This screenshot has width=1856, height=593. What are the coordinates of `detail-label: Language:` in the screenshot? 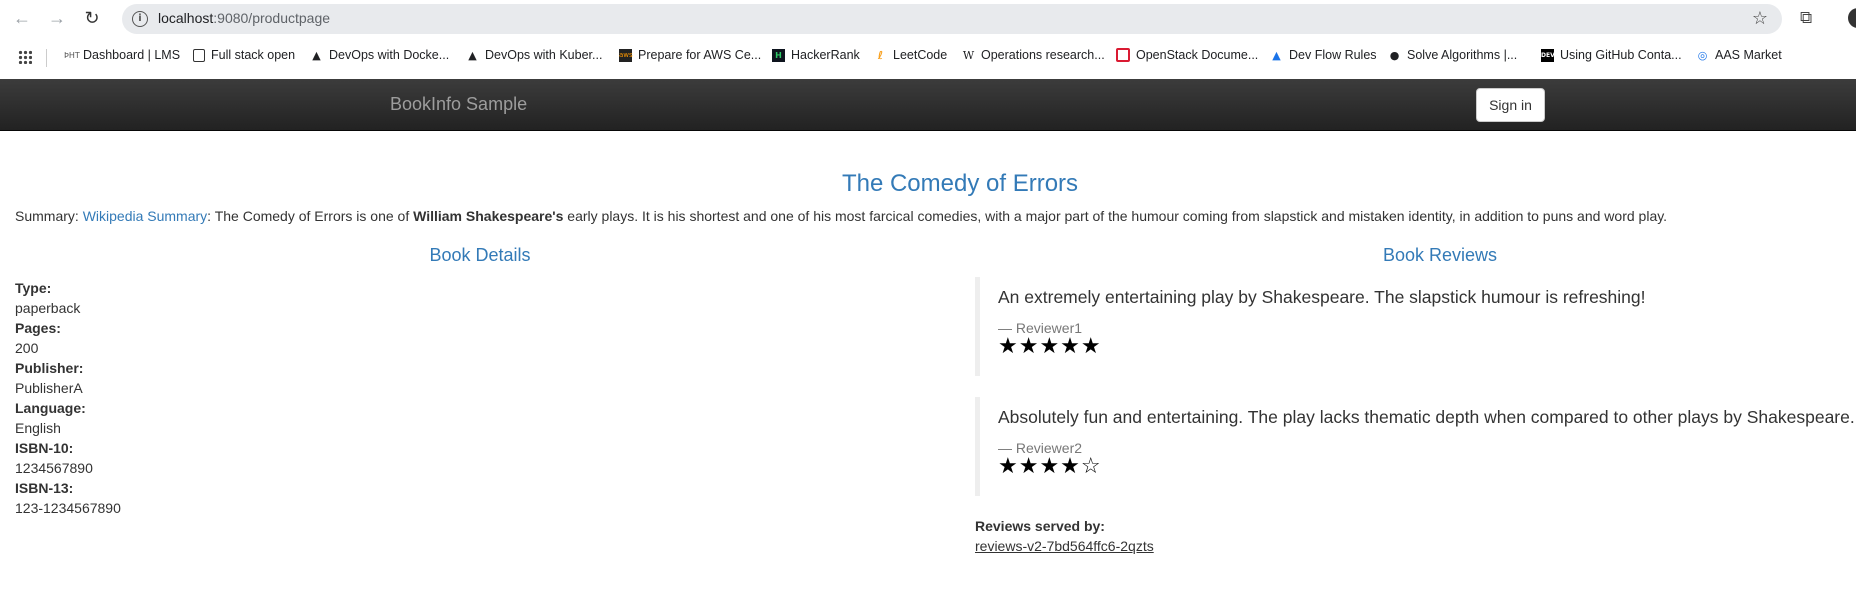 It's located at (50, 408).